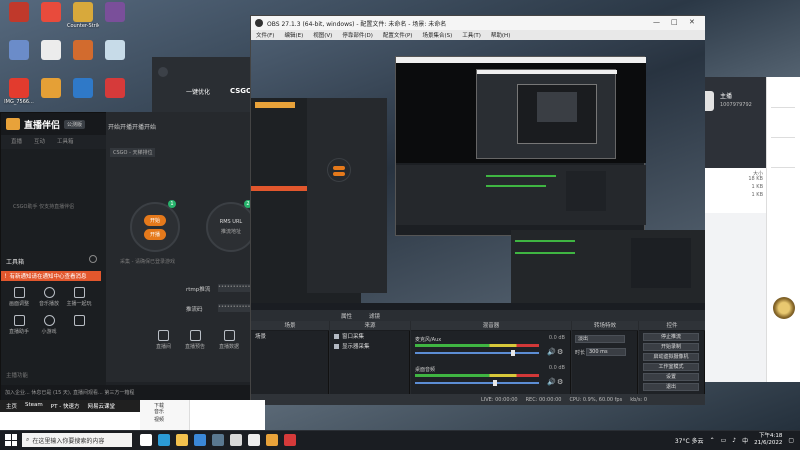  Describe the element at coordinates (11, 440) in the screenshot. I see `start-button` at that location.